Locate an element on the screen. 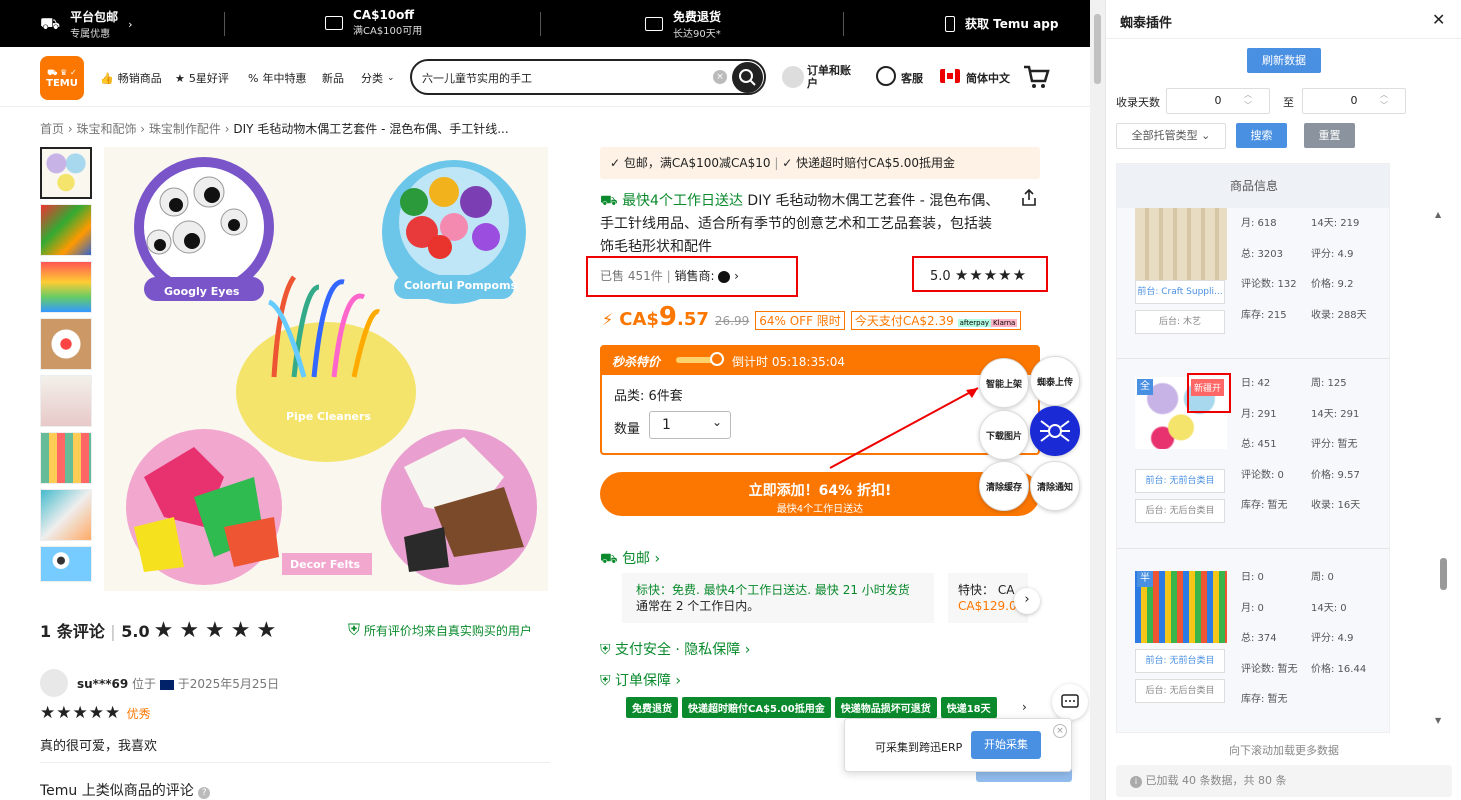  promo-title: CA$10off is located at coordinates (384, 15).